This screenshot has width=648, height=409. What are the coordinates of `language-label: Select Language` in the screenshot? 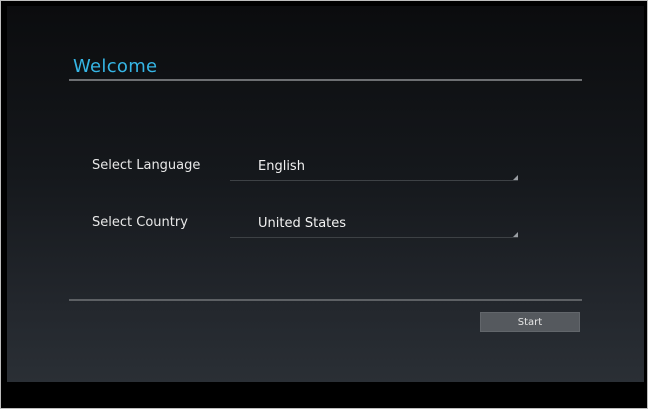 It's located at (146, 165).